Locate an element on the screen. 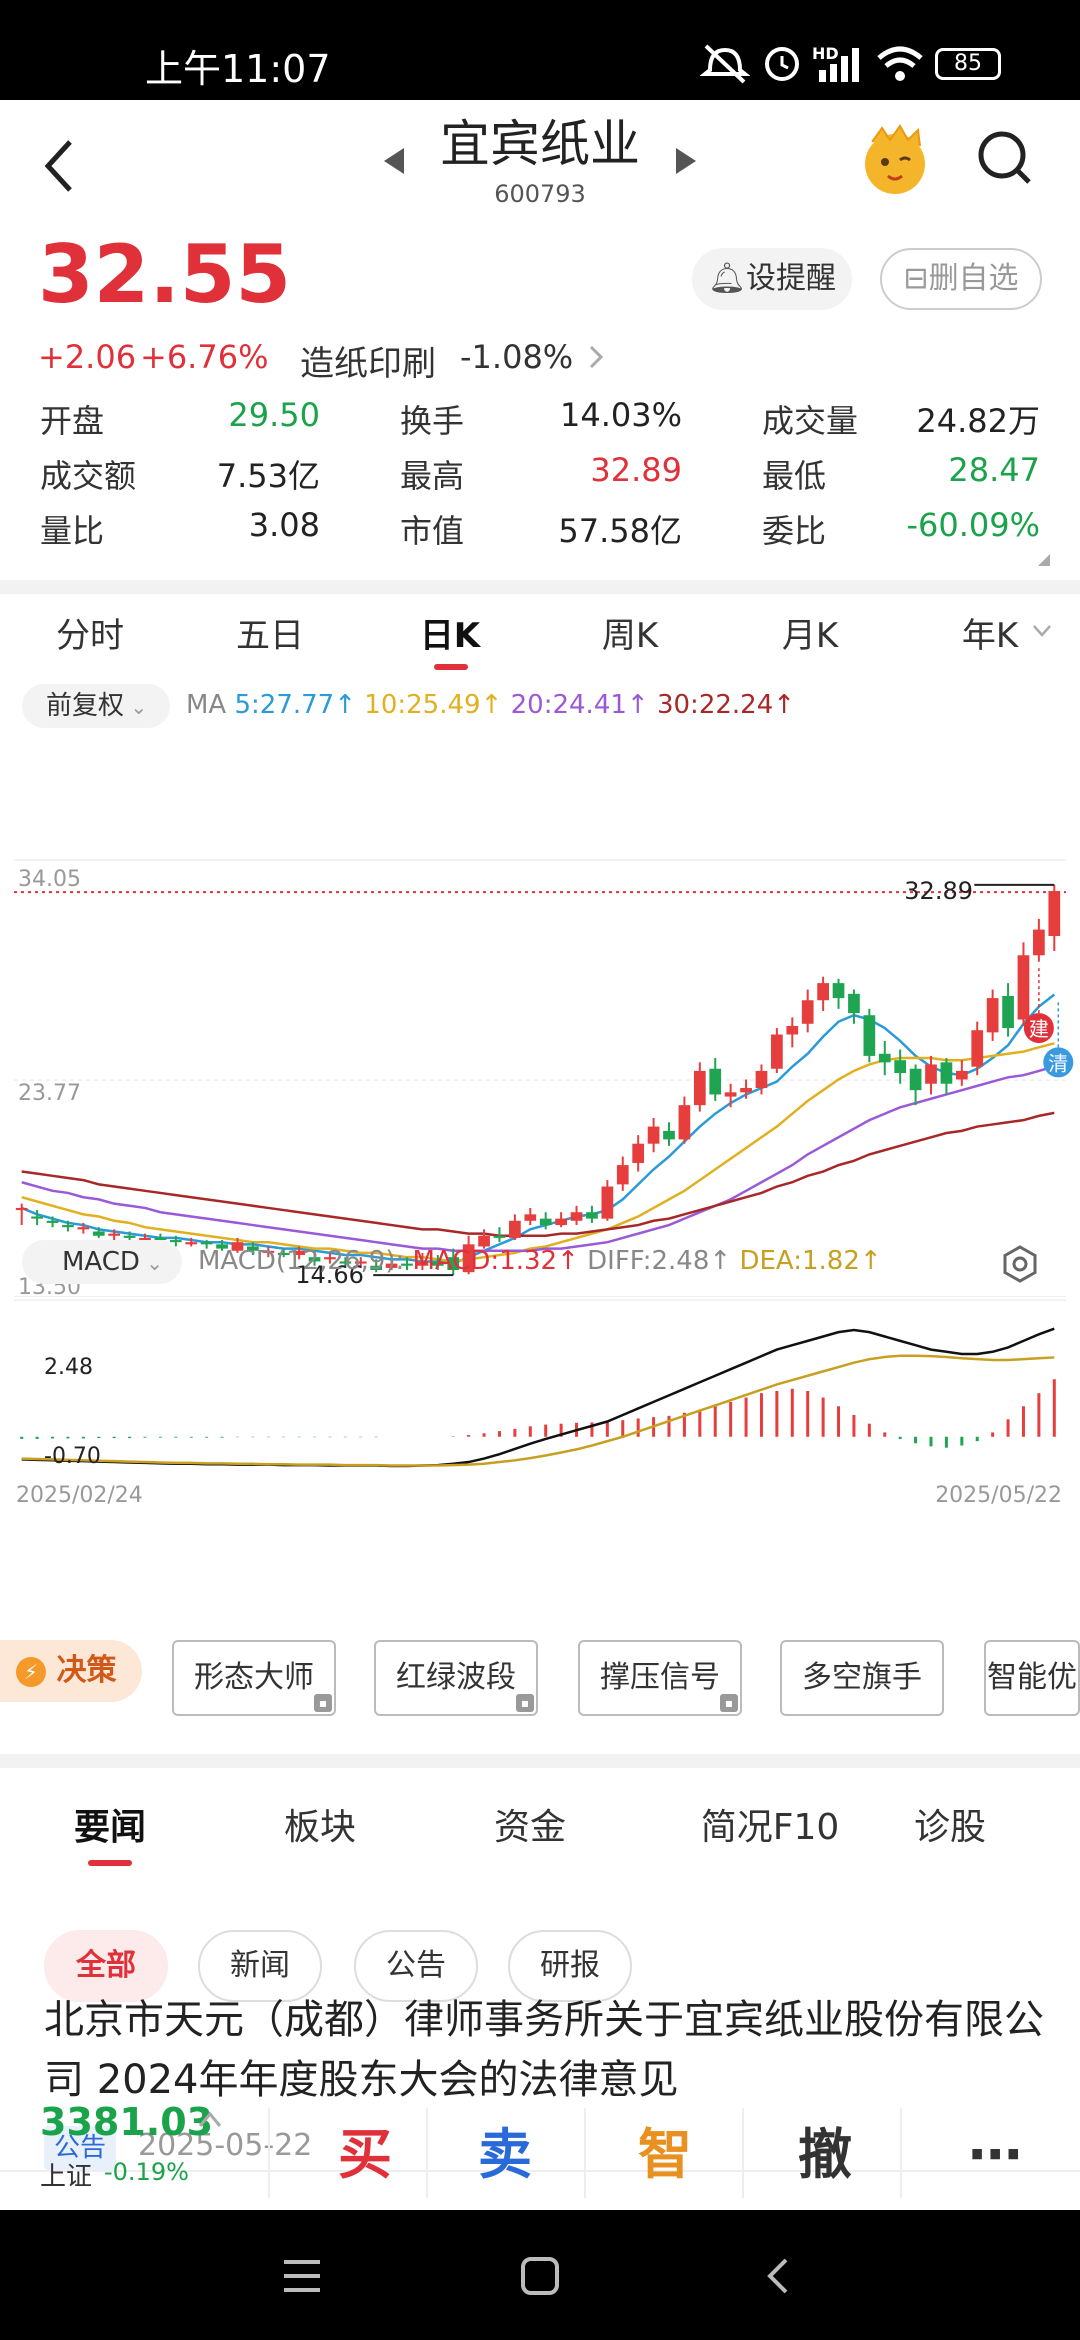 The image size is (1080, 2340). y-axis-label: 34.05 is located at coordinates (49, 879).